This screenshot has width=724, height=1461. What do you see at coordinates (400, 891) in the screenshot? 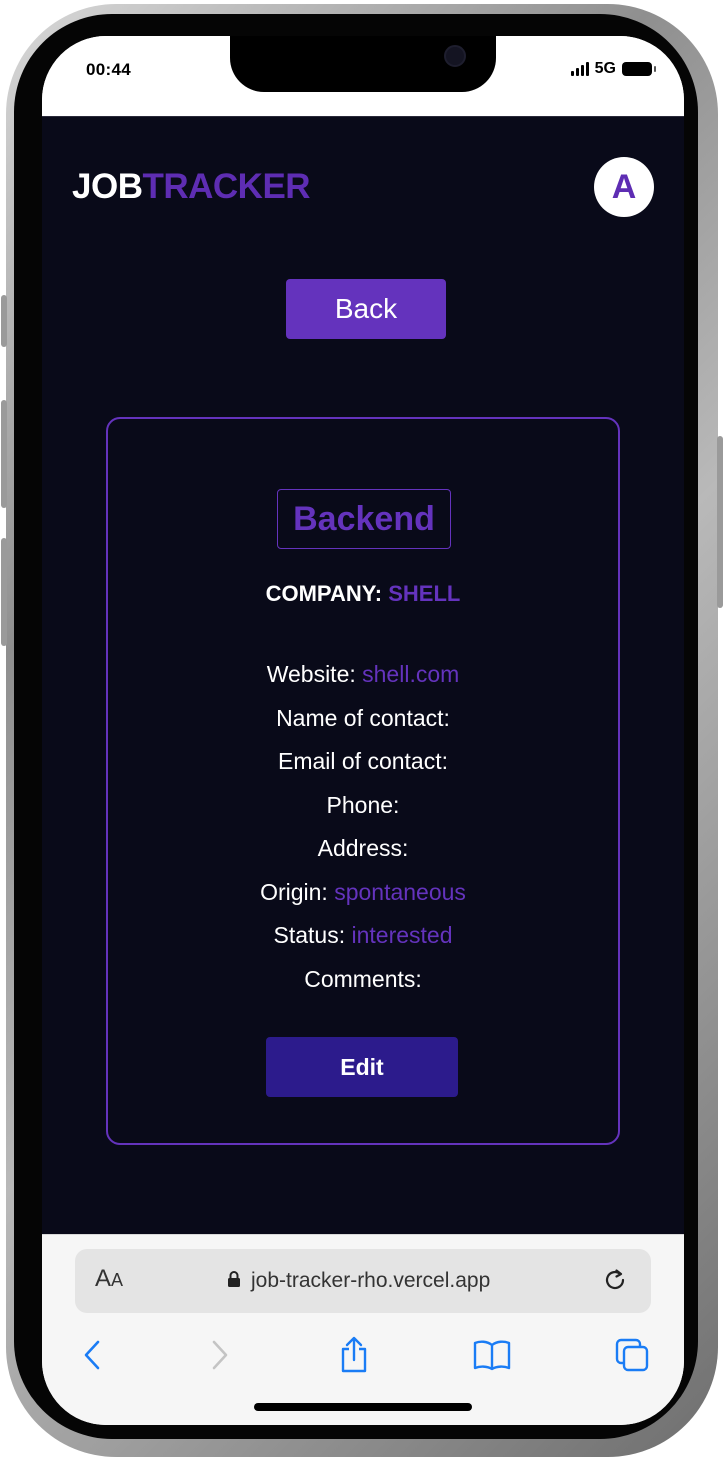
I see `field-value: spontaneous` at bounding box center [400, 891].